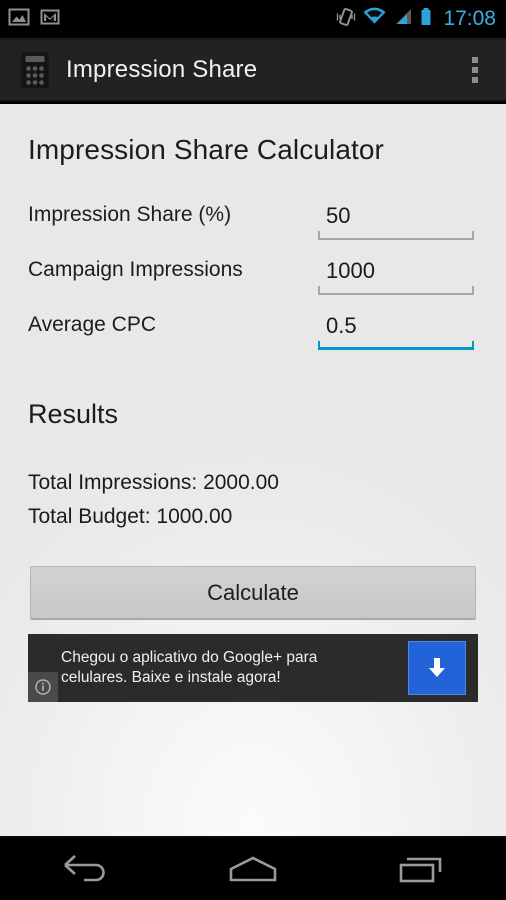 This screenshot has height=900, width=506. Describe the element at coordinates (426, 19) in the screenshot. I see `battery-icon` at that location.